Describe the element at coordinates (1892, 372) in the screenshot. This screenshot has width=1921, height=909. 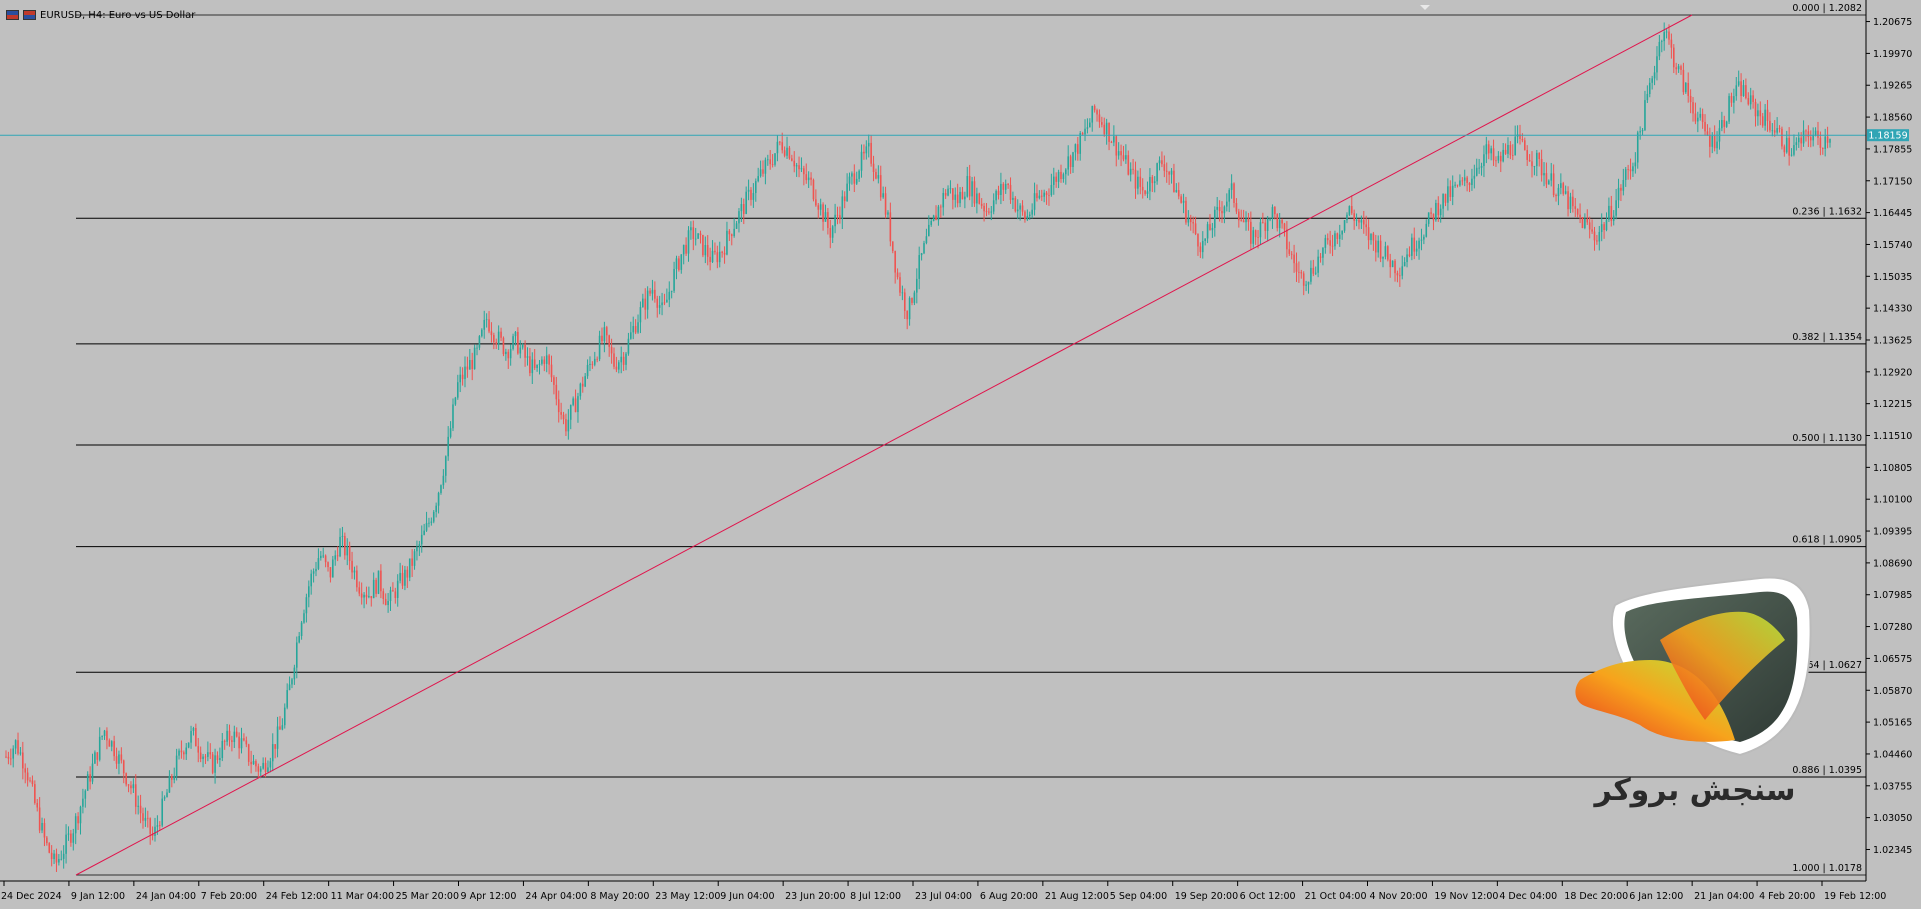
I see `price-tick-label: 1.12920` at that location.